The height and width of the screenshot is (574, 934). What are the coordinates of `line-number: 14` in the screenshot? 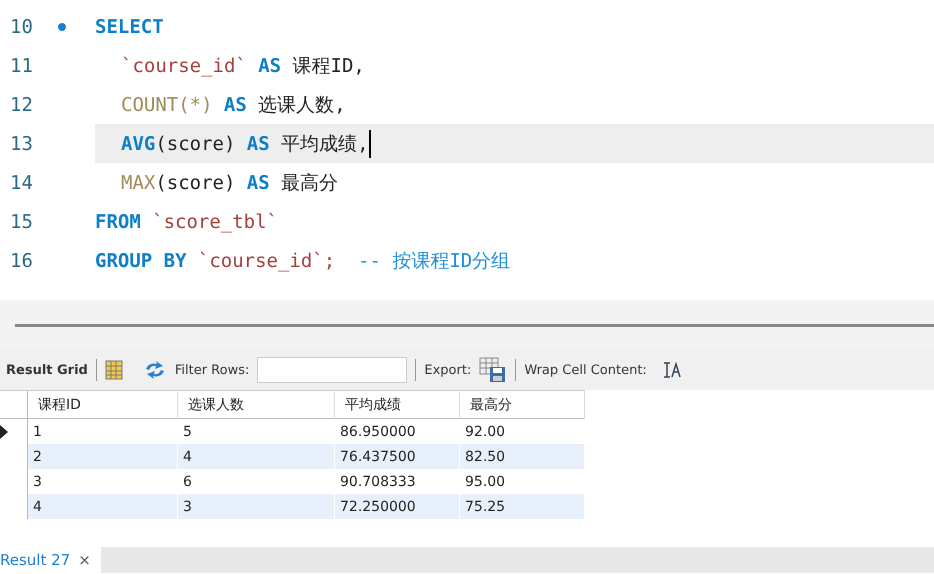 It's located at (21, 183).